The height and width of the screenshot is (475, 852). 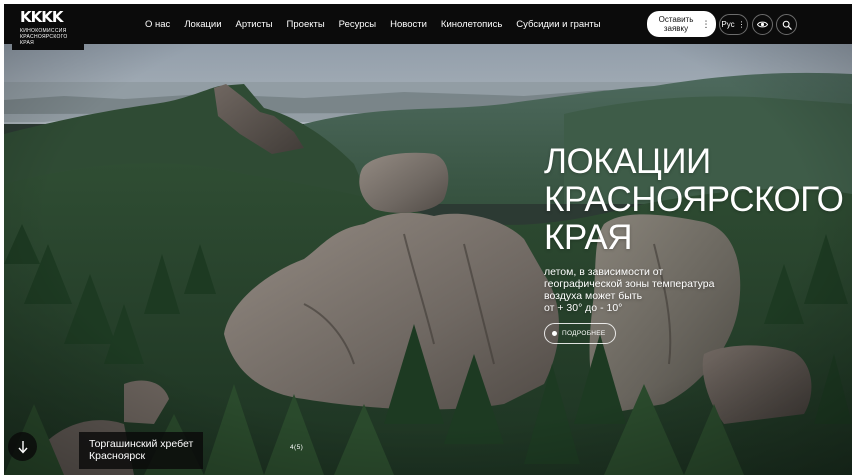 What do you see at coordinates (554, 333) in the screenshot?
I see `dot-icon` at bounding box center [554, 333].